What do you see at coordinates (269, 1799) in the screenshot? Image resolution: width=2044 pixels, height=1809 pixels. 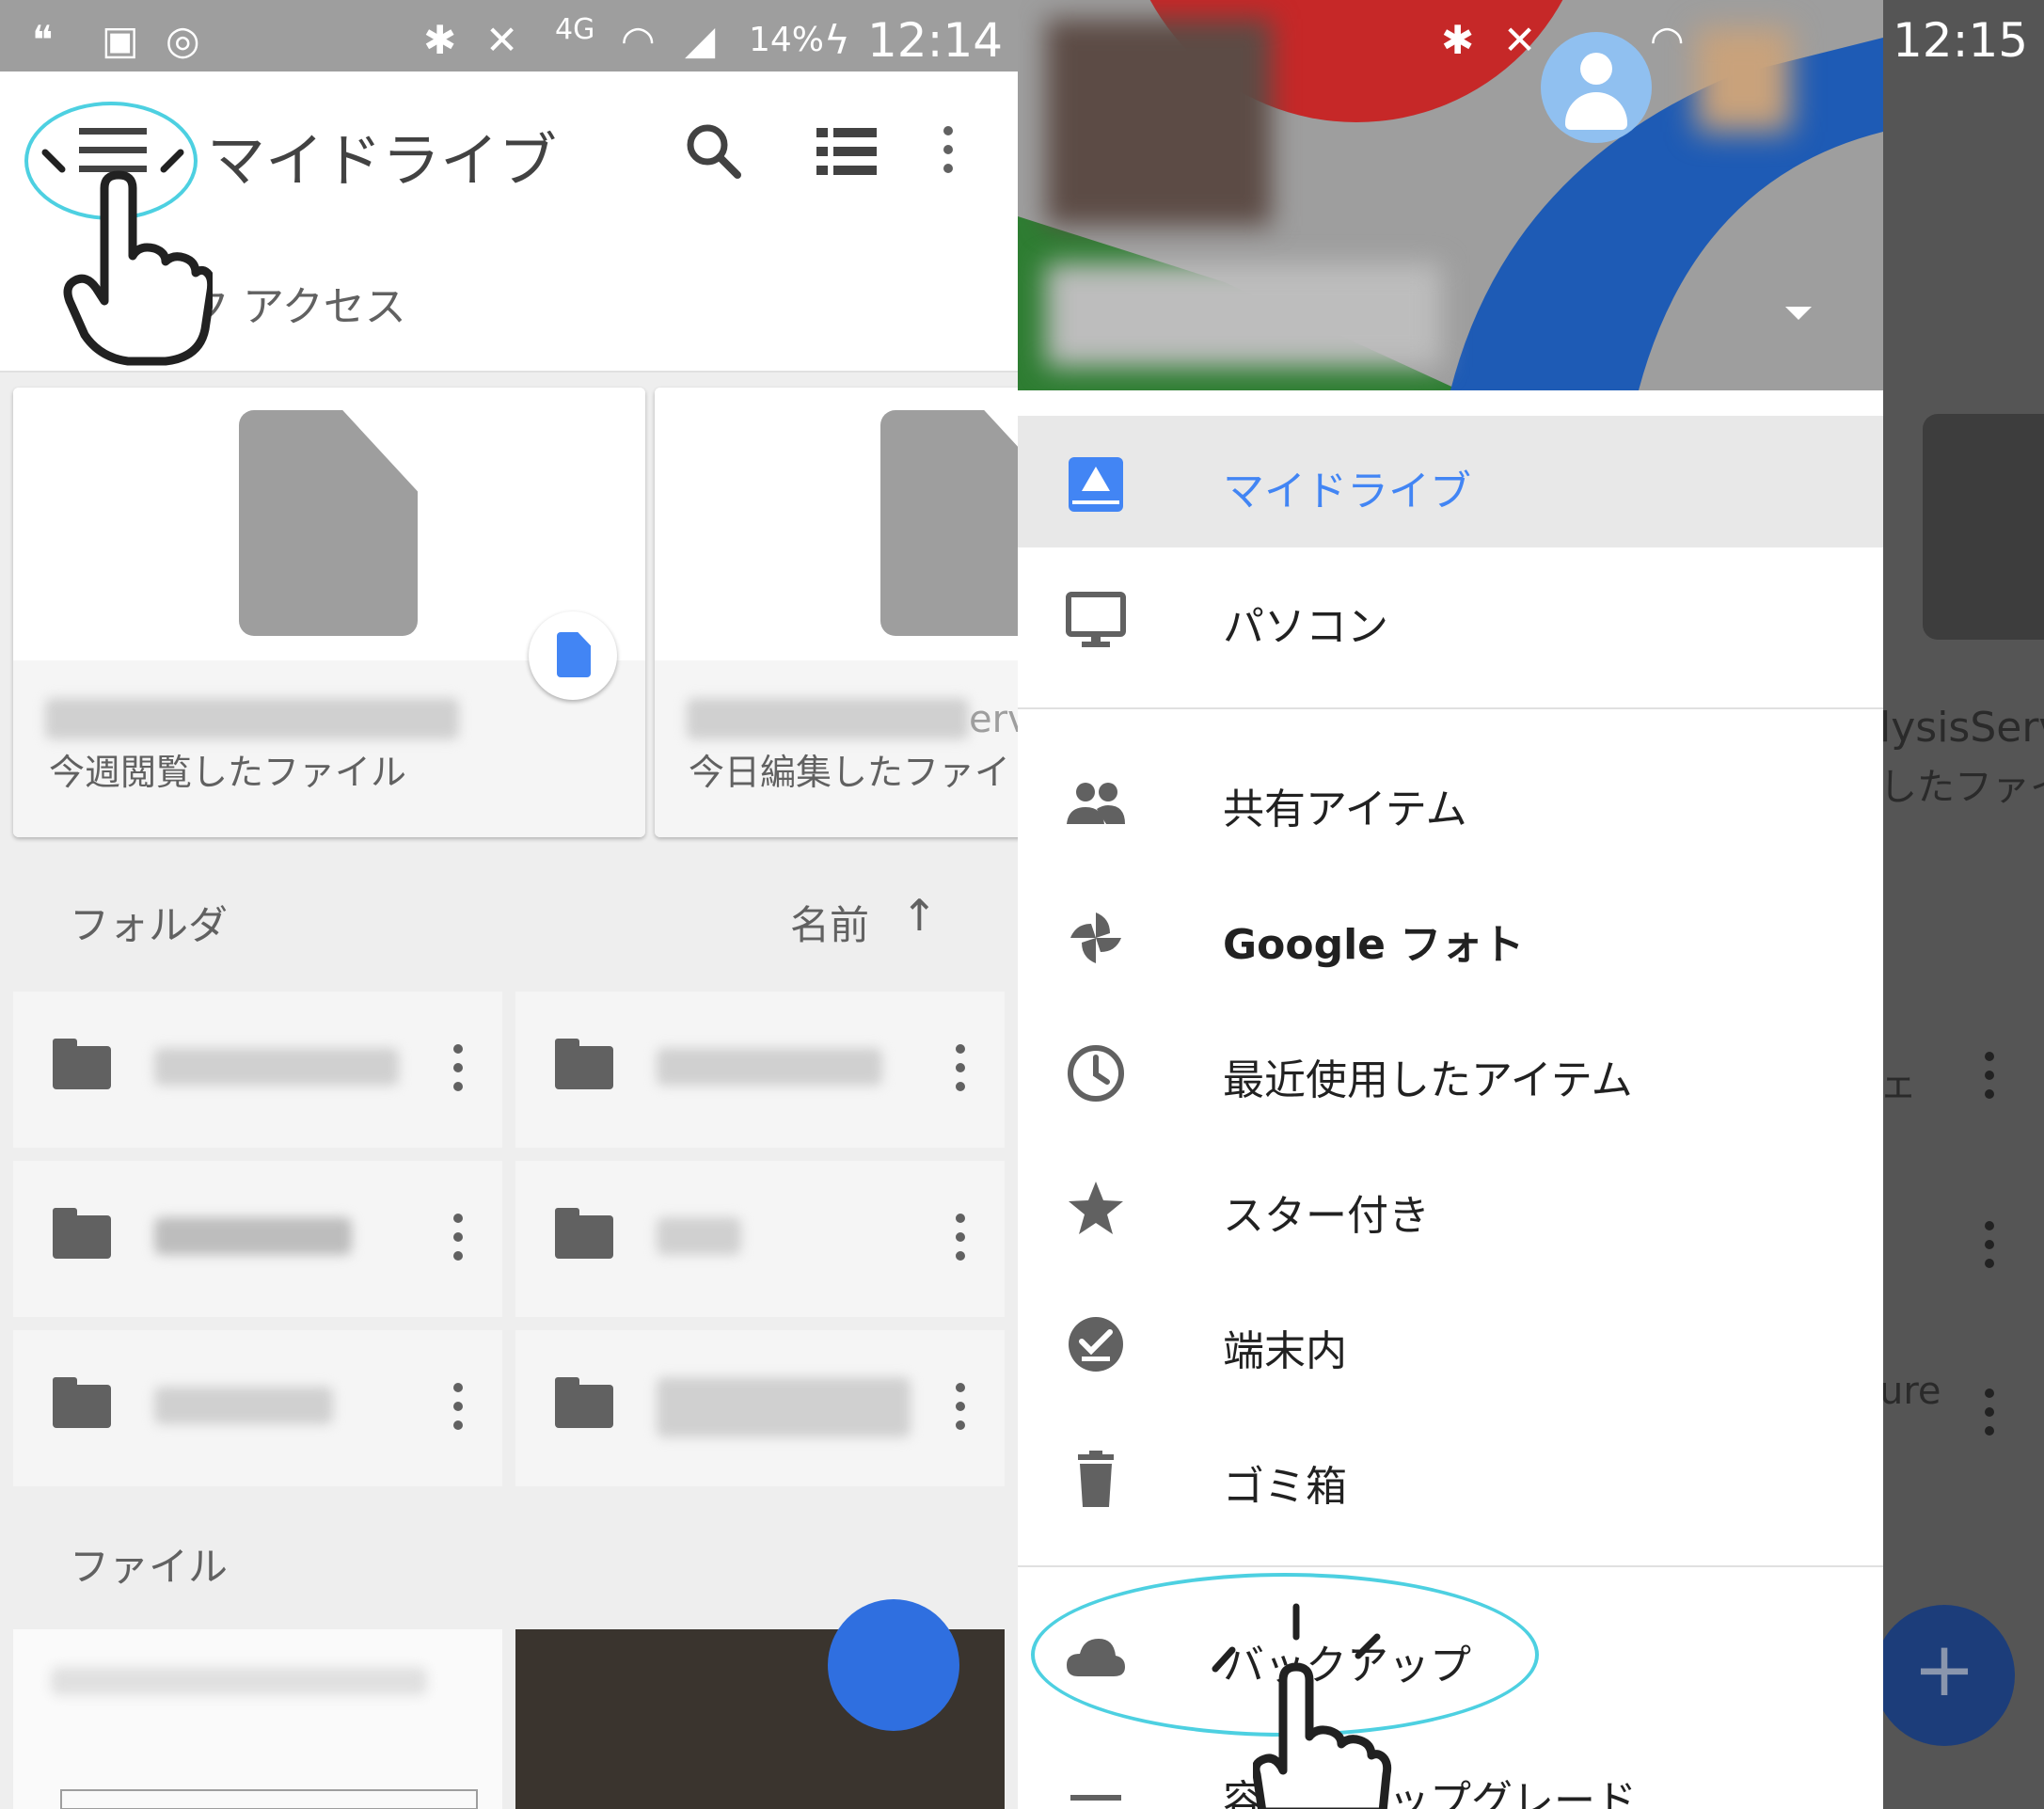 I see `table-preview` at bounding box center [269, 1799].